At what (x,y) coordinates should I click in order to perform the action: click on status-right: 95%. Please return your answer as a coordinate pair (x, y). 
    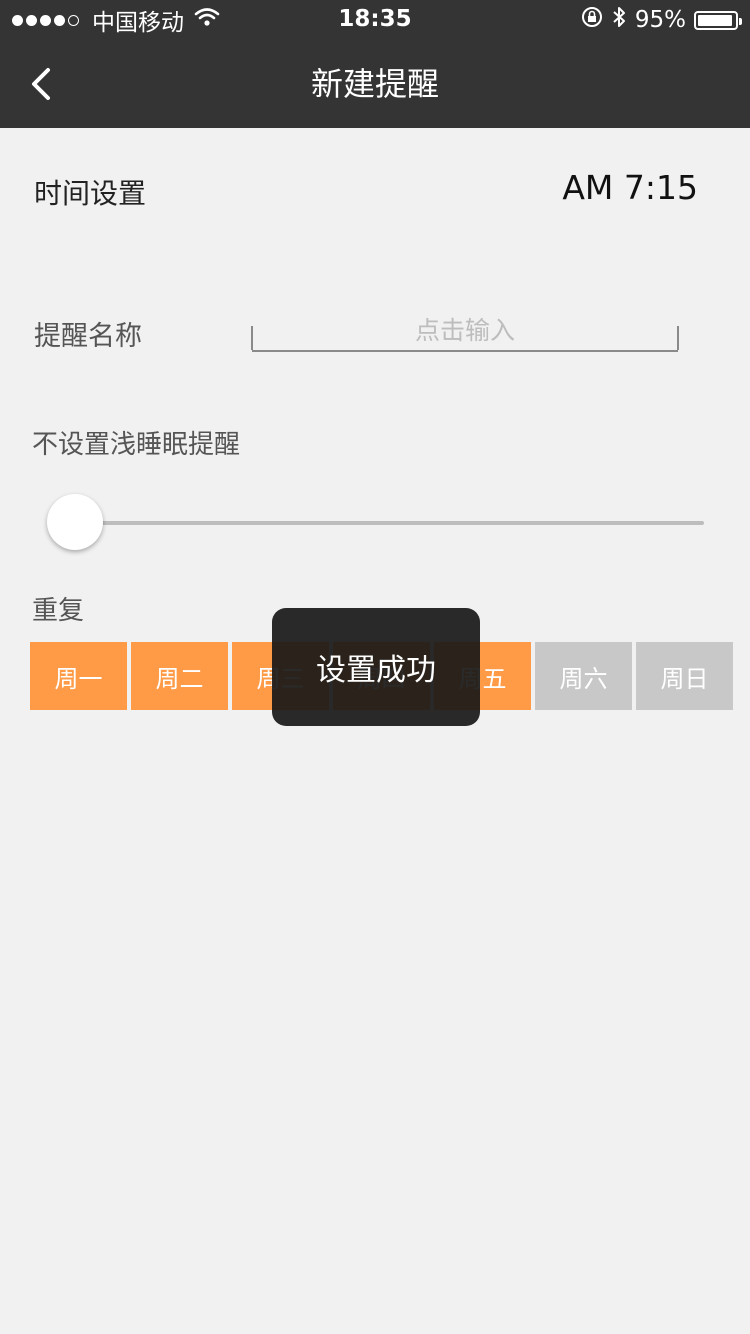
    Looking at the image, I should click on (657, 20).